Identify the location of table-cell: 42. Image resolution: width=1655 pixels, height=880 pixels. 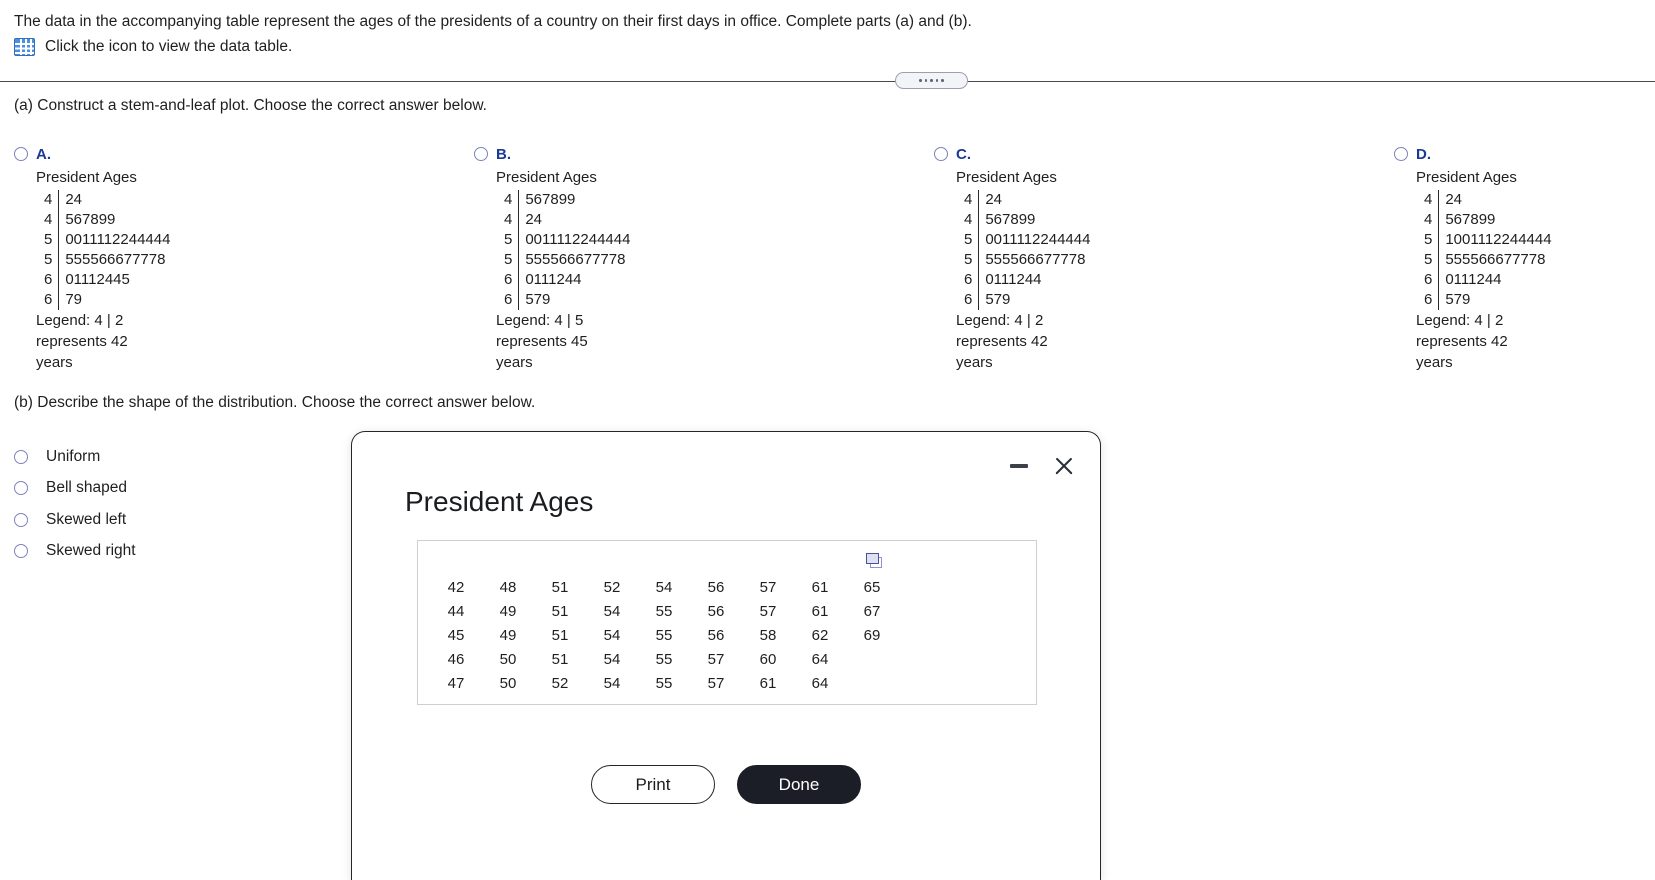
(456, 587).